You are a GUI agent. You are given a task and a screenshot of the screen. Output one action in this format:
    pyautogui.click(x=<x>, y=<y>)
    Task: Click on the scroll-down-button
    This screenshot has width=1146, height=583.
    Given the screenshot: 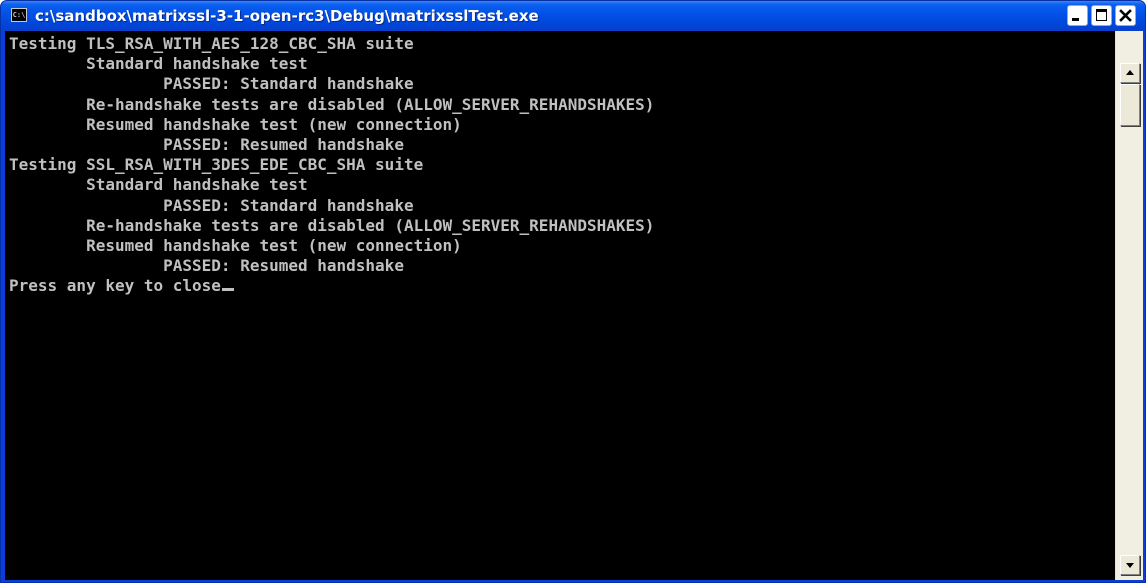 What is the action you would take?
    pyautogui.click(x=1130, y=565)
    